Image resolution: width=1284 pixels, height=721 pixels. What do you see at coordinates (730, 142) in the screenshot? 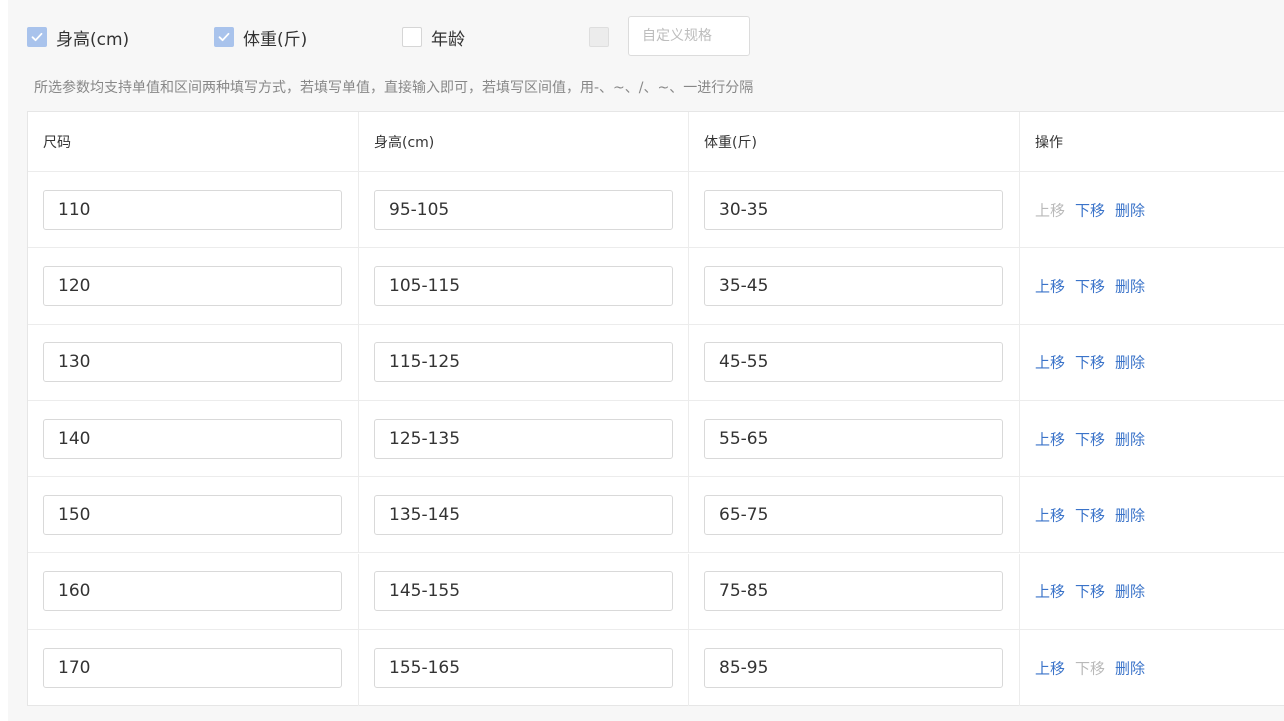
I see `header-weight: 体重(斤)` at bounding box center [730, 142].